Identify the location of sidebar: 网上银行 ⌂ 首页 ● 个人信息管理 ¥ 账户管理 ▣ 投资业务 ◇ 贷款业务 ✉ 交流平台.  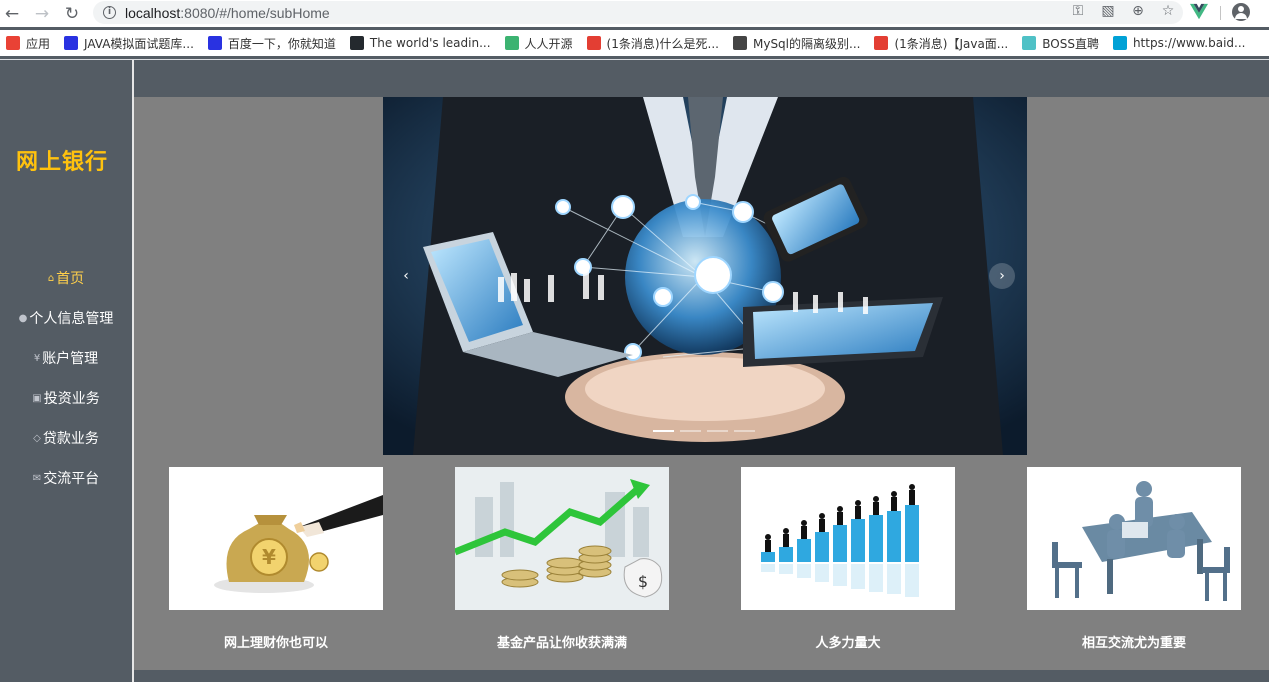
(66, 371).